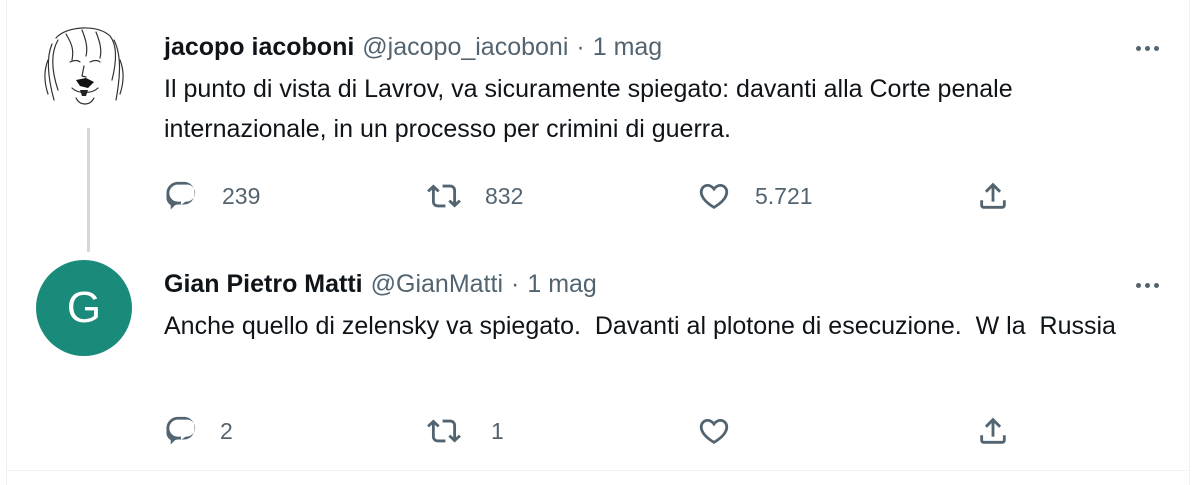  What do you see at coordinates (437, 284) in the screenshot?
I see `user-handle: @GianMatti` at bounding box center [437, 284].